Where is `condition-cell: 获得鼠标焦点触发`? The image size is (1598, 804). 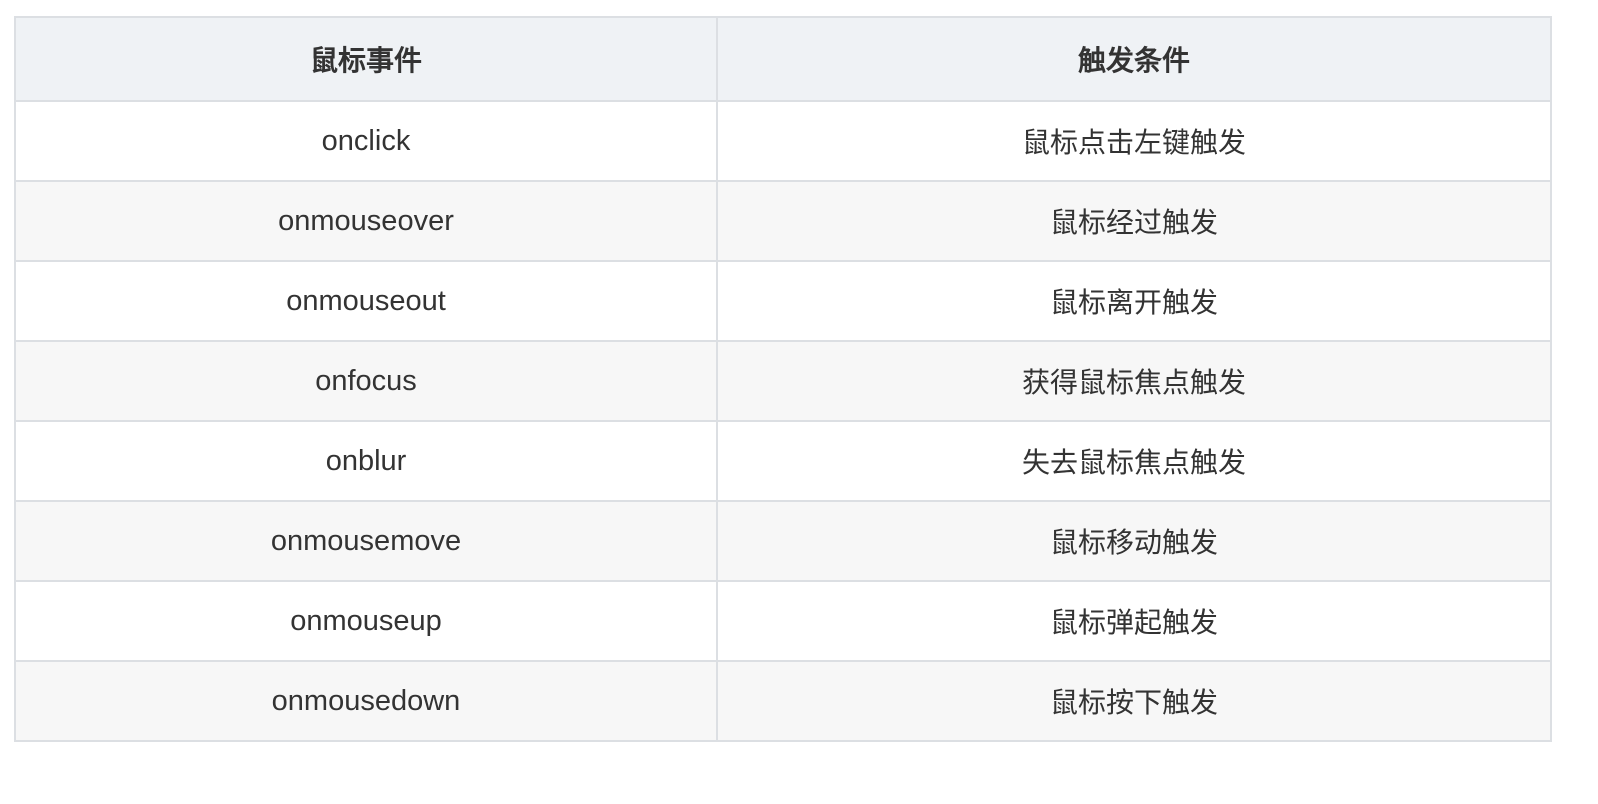
condition-cell: 获得鼠标焦点触发 is located at coordinates (1134, 381).